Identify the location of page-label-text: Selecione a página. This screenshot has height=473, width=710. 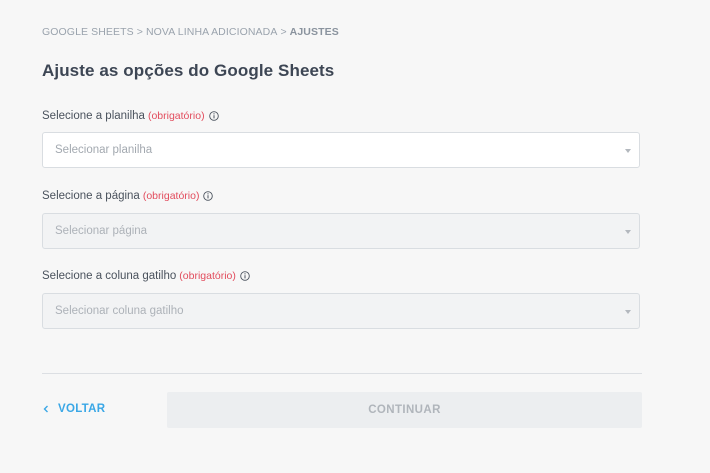
(91, 196).